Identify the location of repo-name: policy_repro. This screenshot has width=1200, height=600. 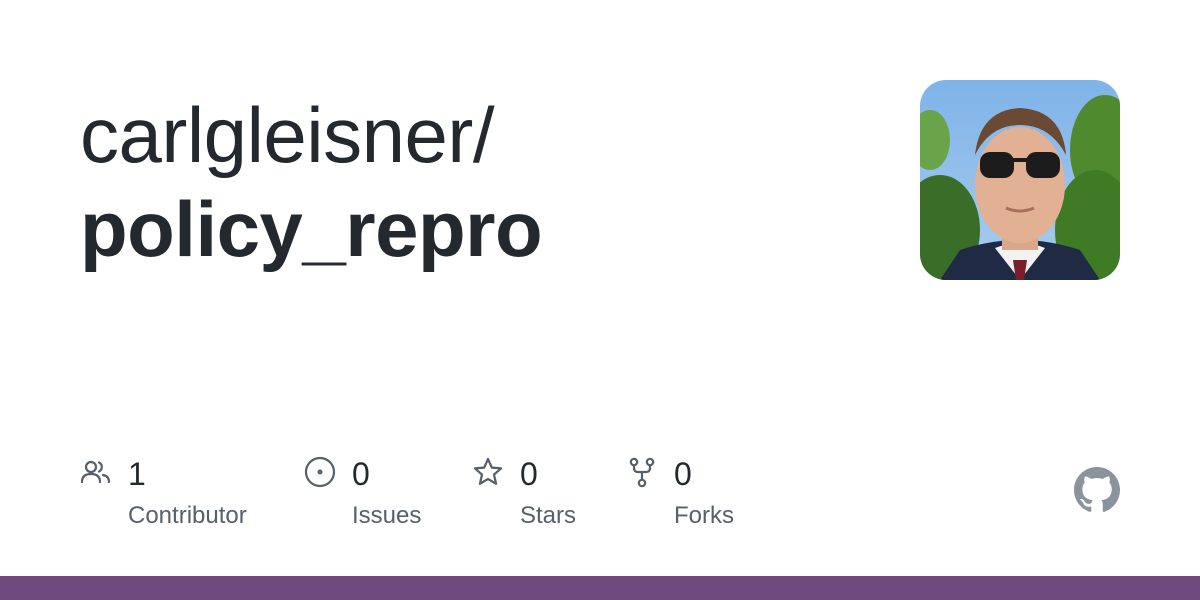
(311, 229).